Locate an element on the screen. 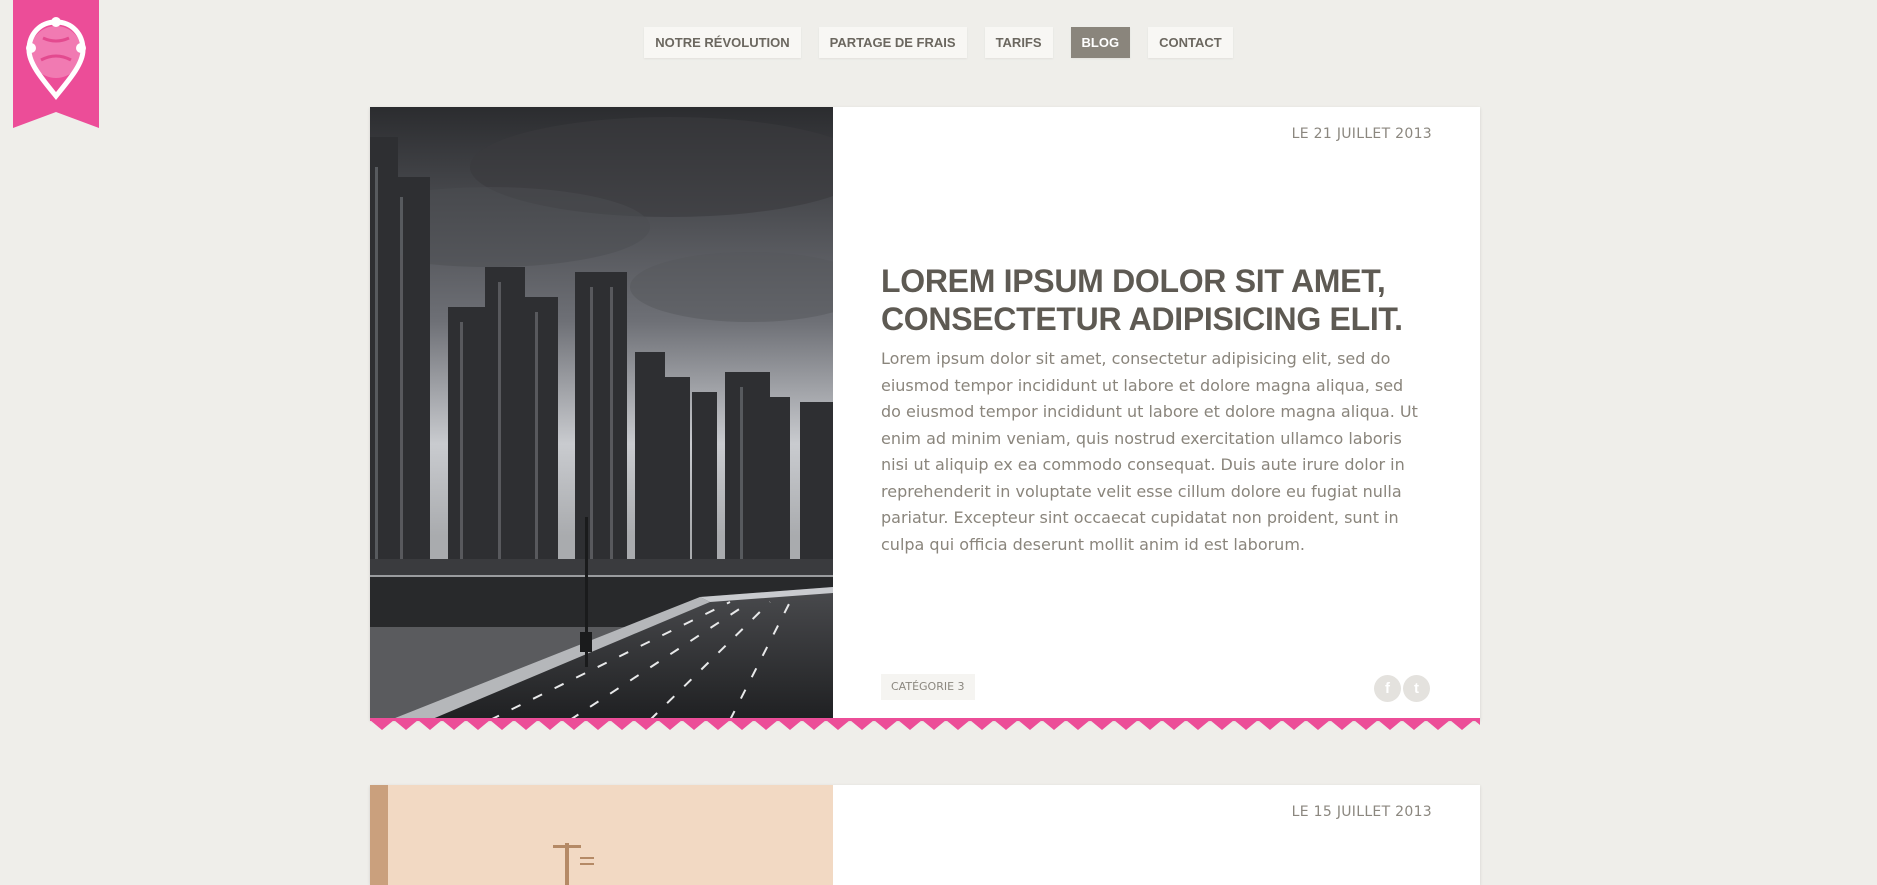  post-image-sunset-poles is located at coordinates (601, 835).